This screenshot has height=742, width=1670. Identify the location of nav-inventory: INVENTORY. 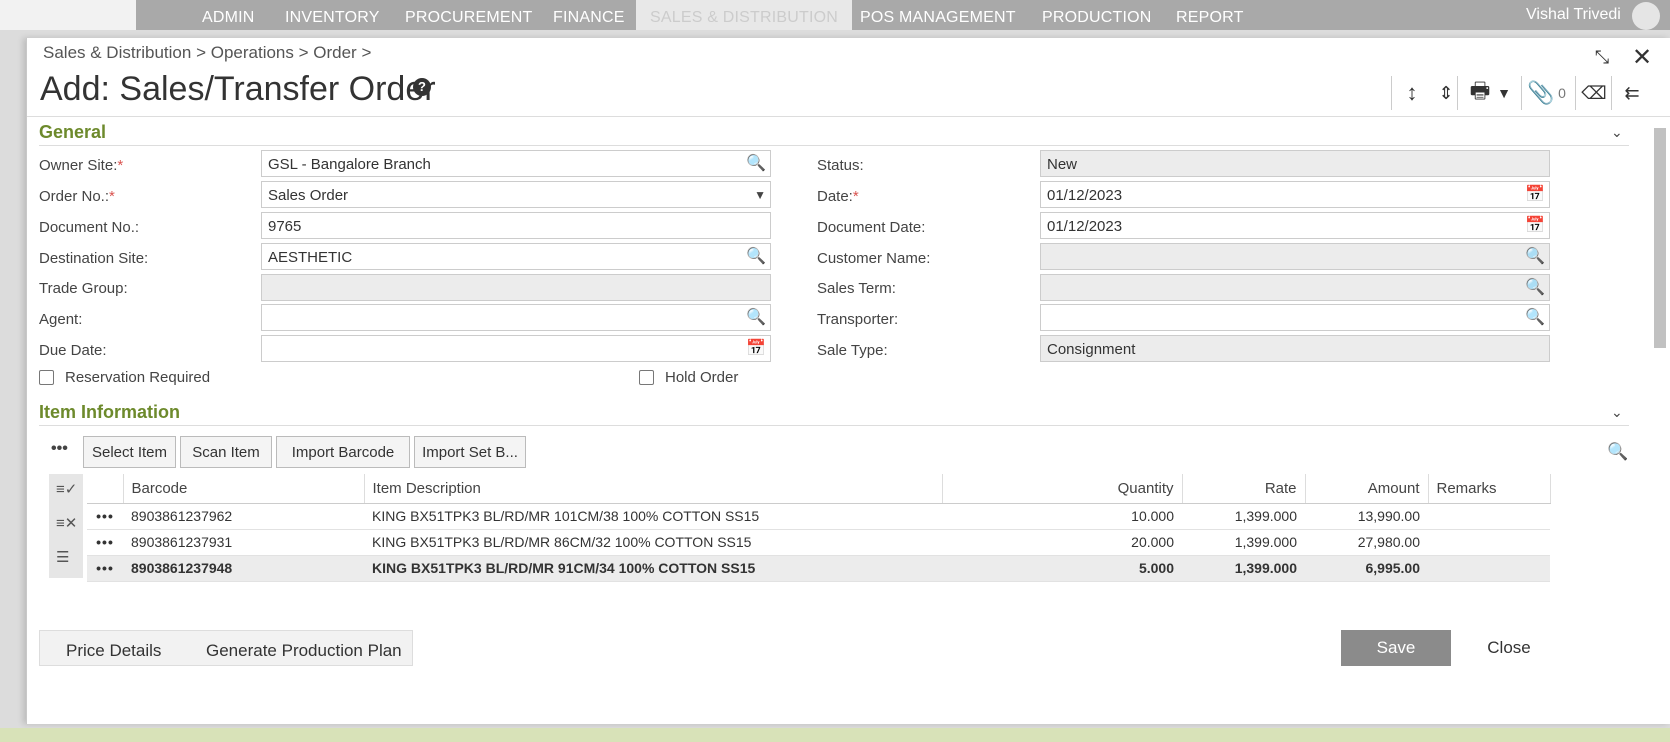
(332, 18).